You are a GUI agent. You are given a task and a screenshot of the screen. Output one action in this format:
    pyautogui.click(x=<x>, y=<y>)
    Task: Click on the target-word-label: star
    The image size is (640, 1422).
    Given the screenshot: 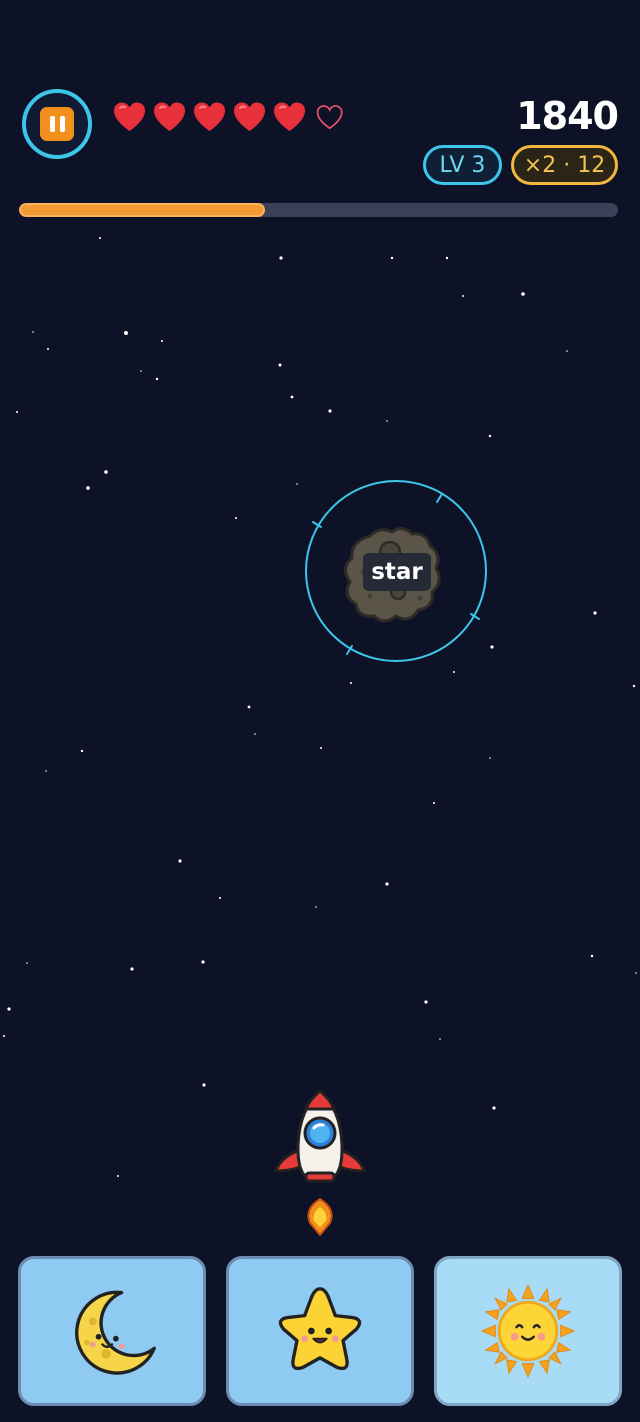 What is the action you would take?
    pyautogui.click(x=397, y=572)
    